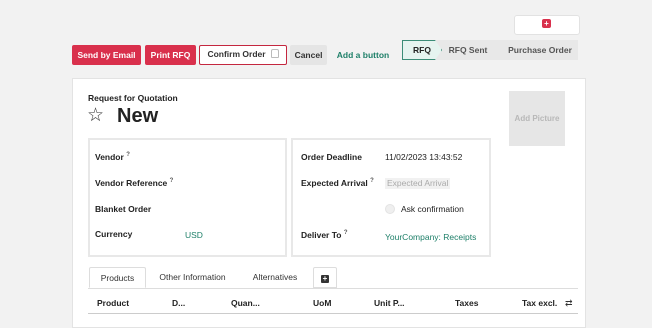  Describe the element at coordinates (418, 183) in the screenshot. I see `expected-arrival-input: Expected Arrival` at that location.